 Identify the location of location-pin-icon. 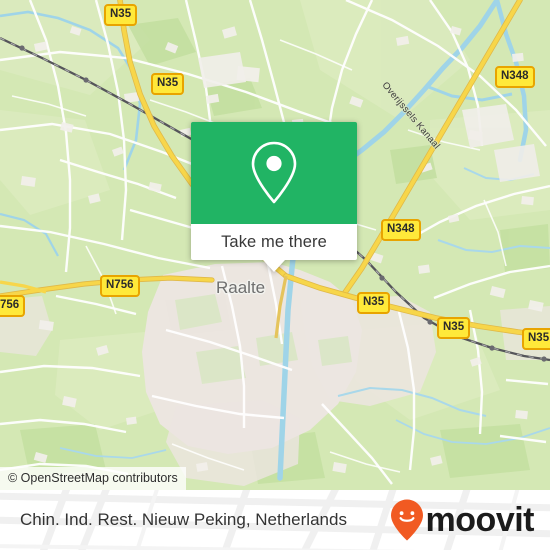
(274, 172).